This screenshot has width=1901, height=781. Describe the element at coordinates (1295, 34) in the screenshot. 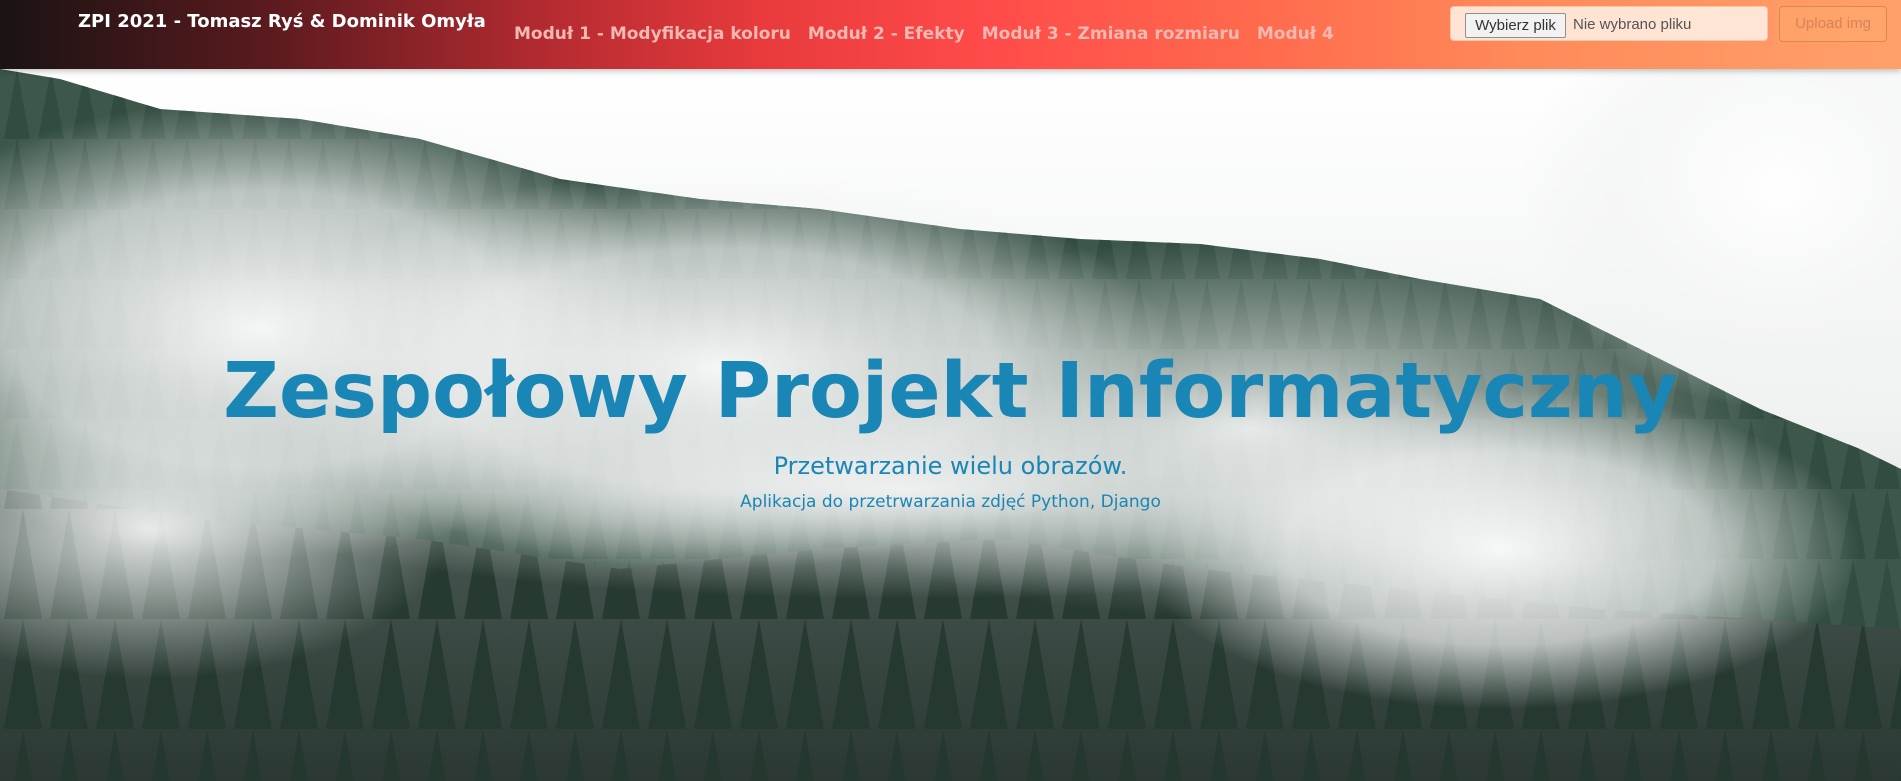

I see `nav-link-module-4: Moduł 4` at that location.